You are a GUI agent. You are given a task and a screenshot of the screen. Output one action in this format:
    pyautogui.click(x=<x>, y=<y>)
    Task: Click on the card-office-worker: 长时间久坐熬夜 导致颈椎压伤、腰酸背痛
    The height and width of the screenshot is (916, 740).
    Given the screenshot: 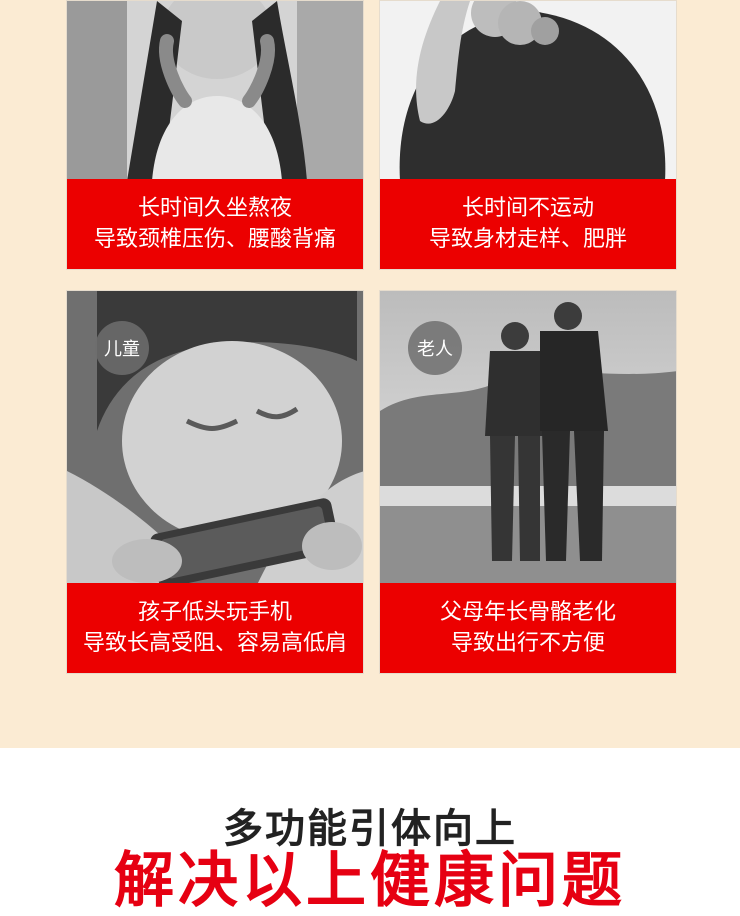 What is the action you would take?
    pyautogui.click(x=215, y=135)
    